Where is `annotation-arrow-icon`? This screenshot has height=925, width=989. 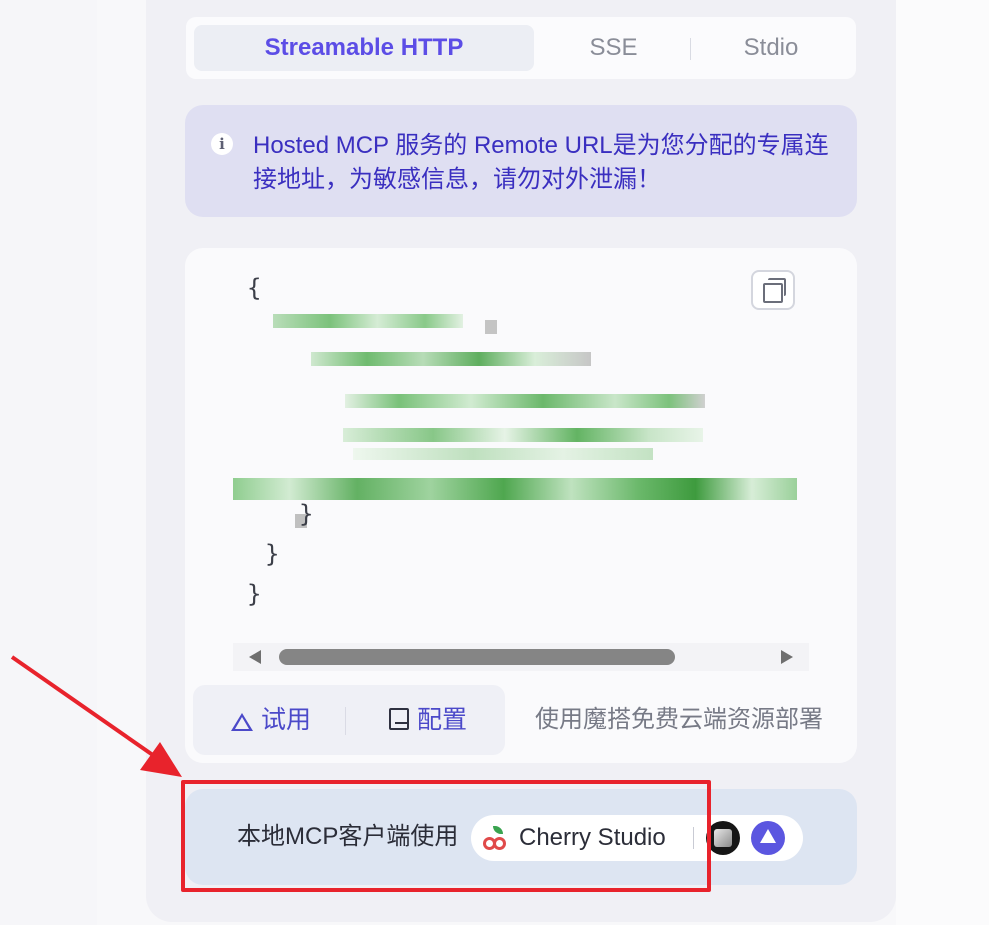
annotation-arrow-icon is located at coordinates (96, 716).